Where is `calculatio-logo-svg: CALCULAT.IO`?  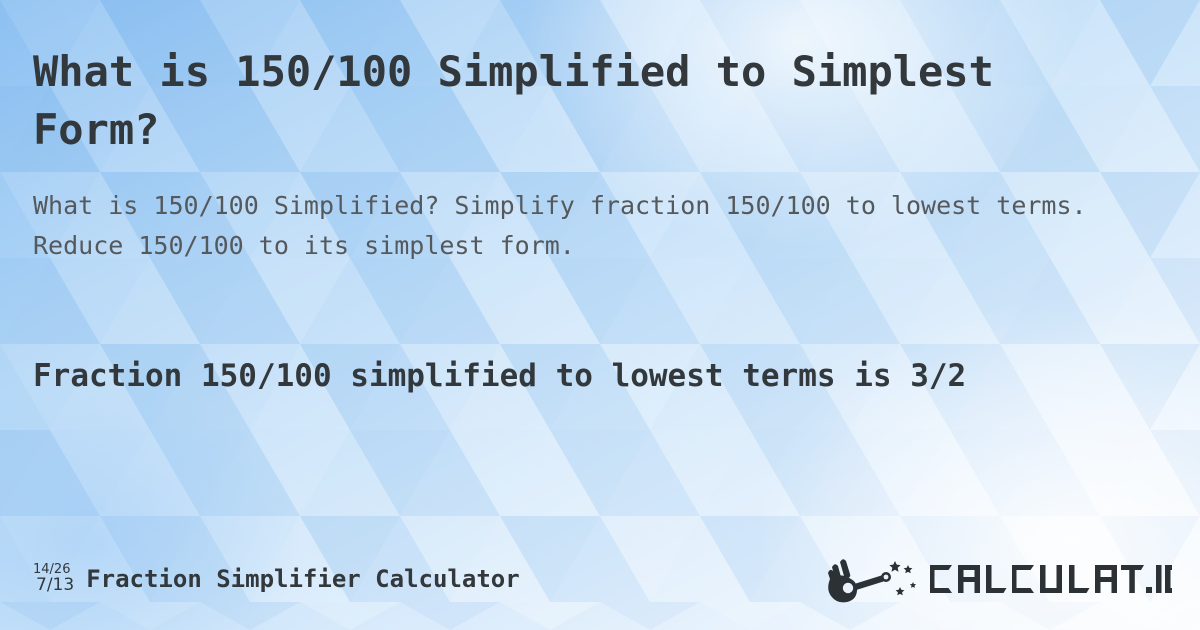 calculatio-logo-svg: CALCULAT.IO is located at coordinates (1000, 581).